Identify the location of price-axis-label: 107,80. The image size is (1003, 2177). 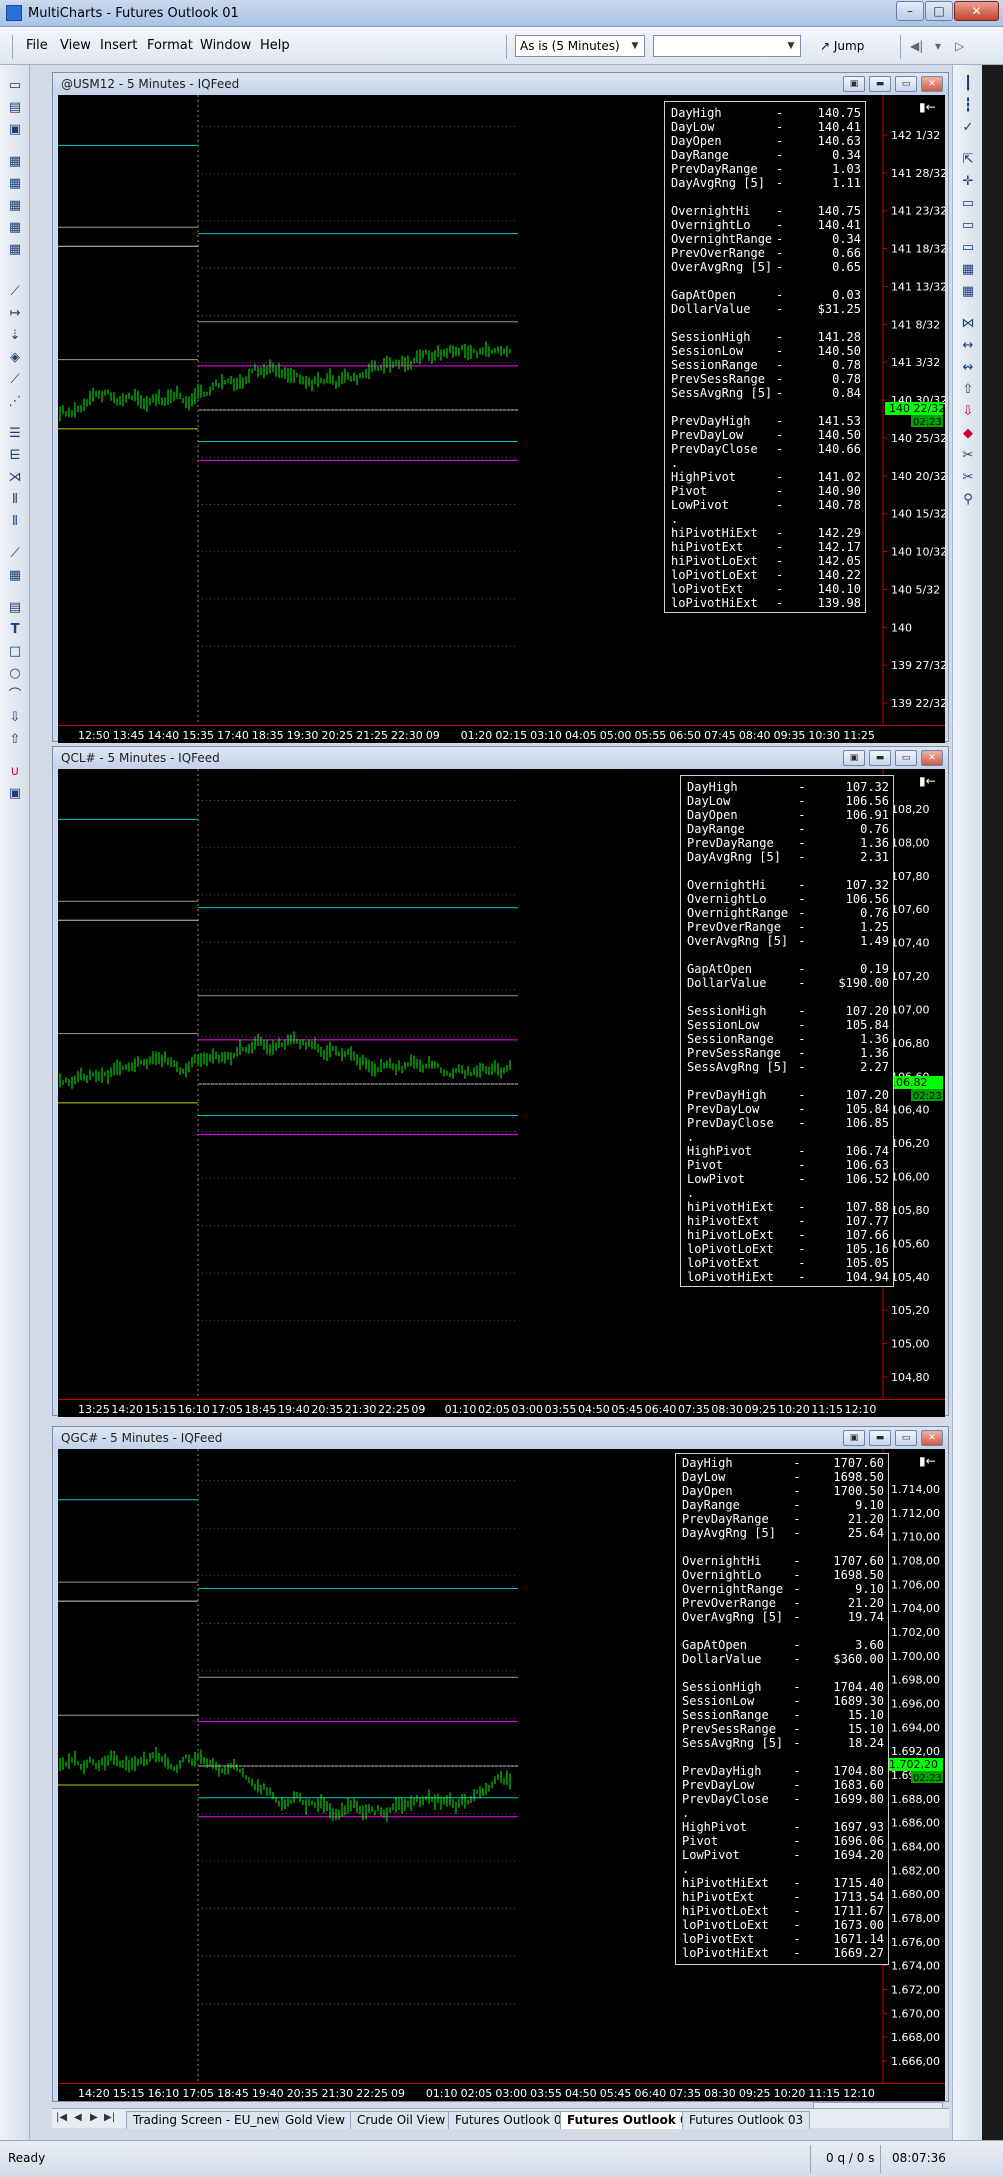
(910, 876).